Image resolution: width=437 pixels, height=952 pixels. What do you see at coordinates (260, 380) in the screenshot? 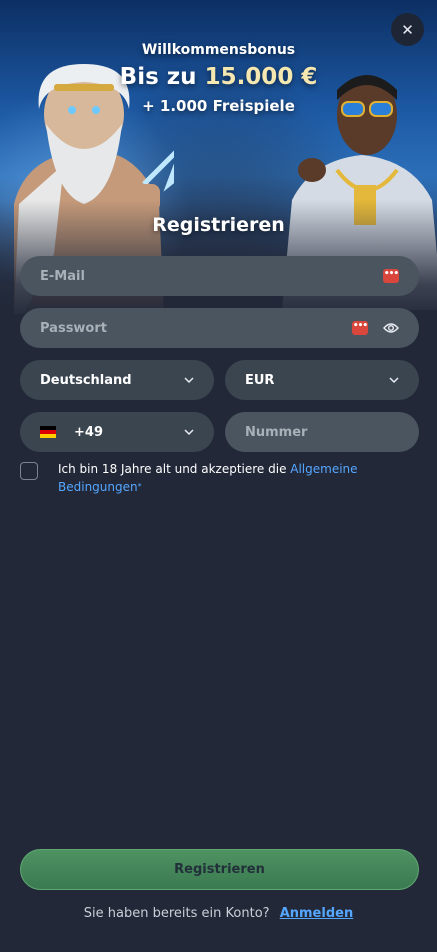
I see `currency-value: EUR` at bounding box center [260, 380].